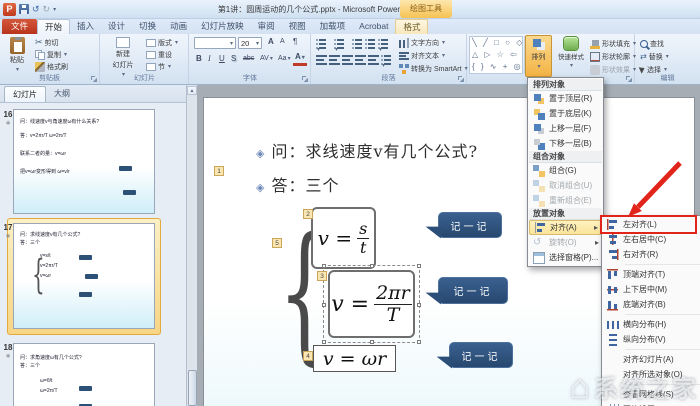  Describe the element at coordinates (271, 41) in the screenshot. I see `grow-font-button: A` at that location.